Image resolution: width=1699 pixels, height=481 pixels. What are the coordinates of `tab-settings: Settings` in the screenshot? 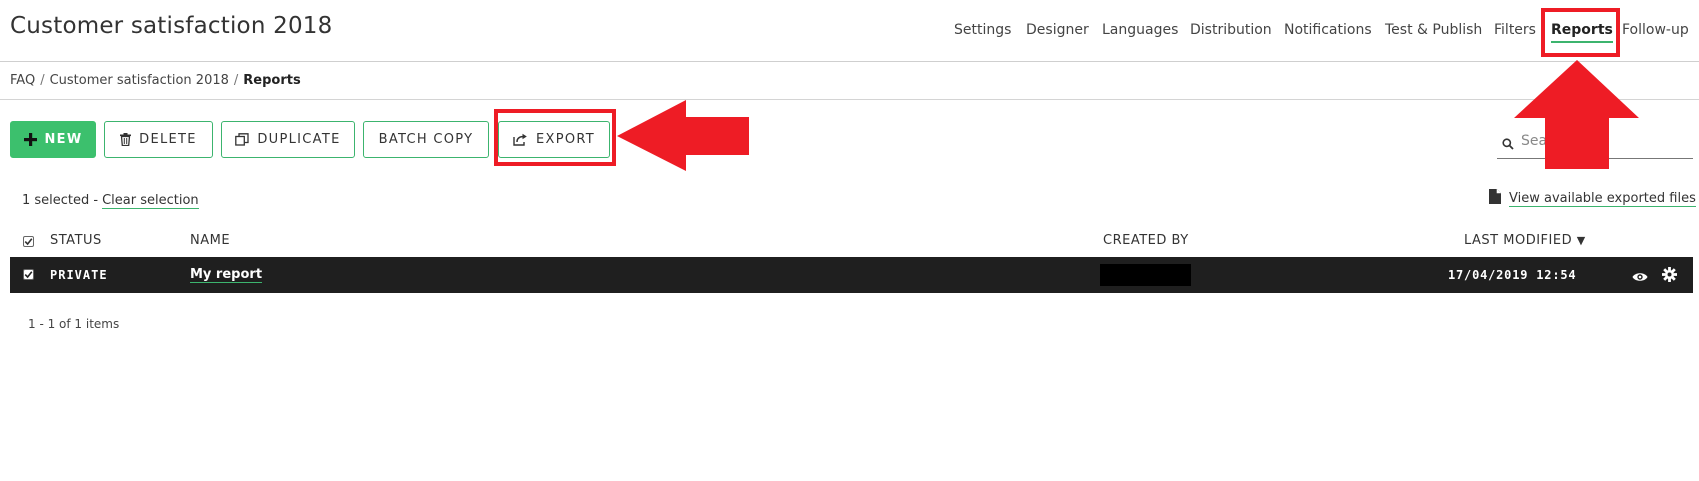 It's located at (982, 30).